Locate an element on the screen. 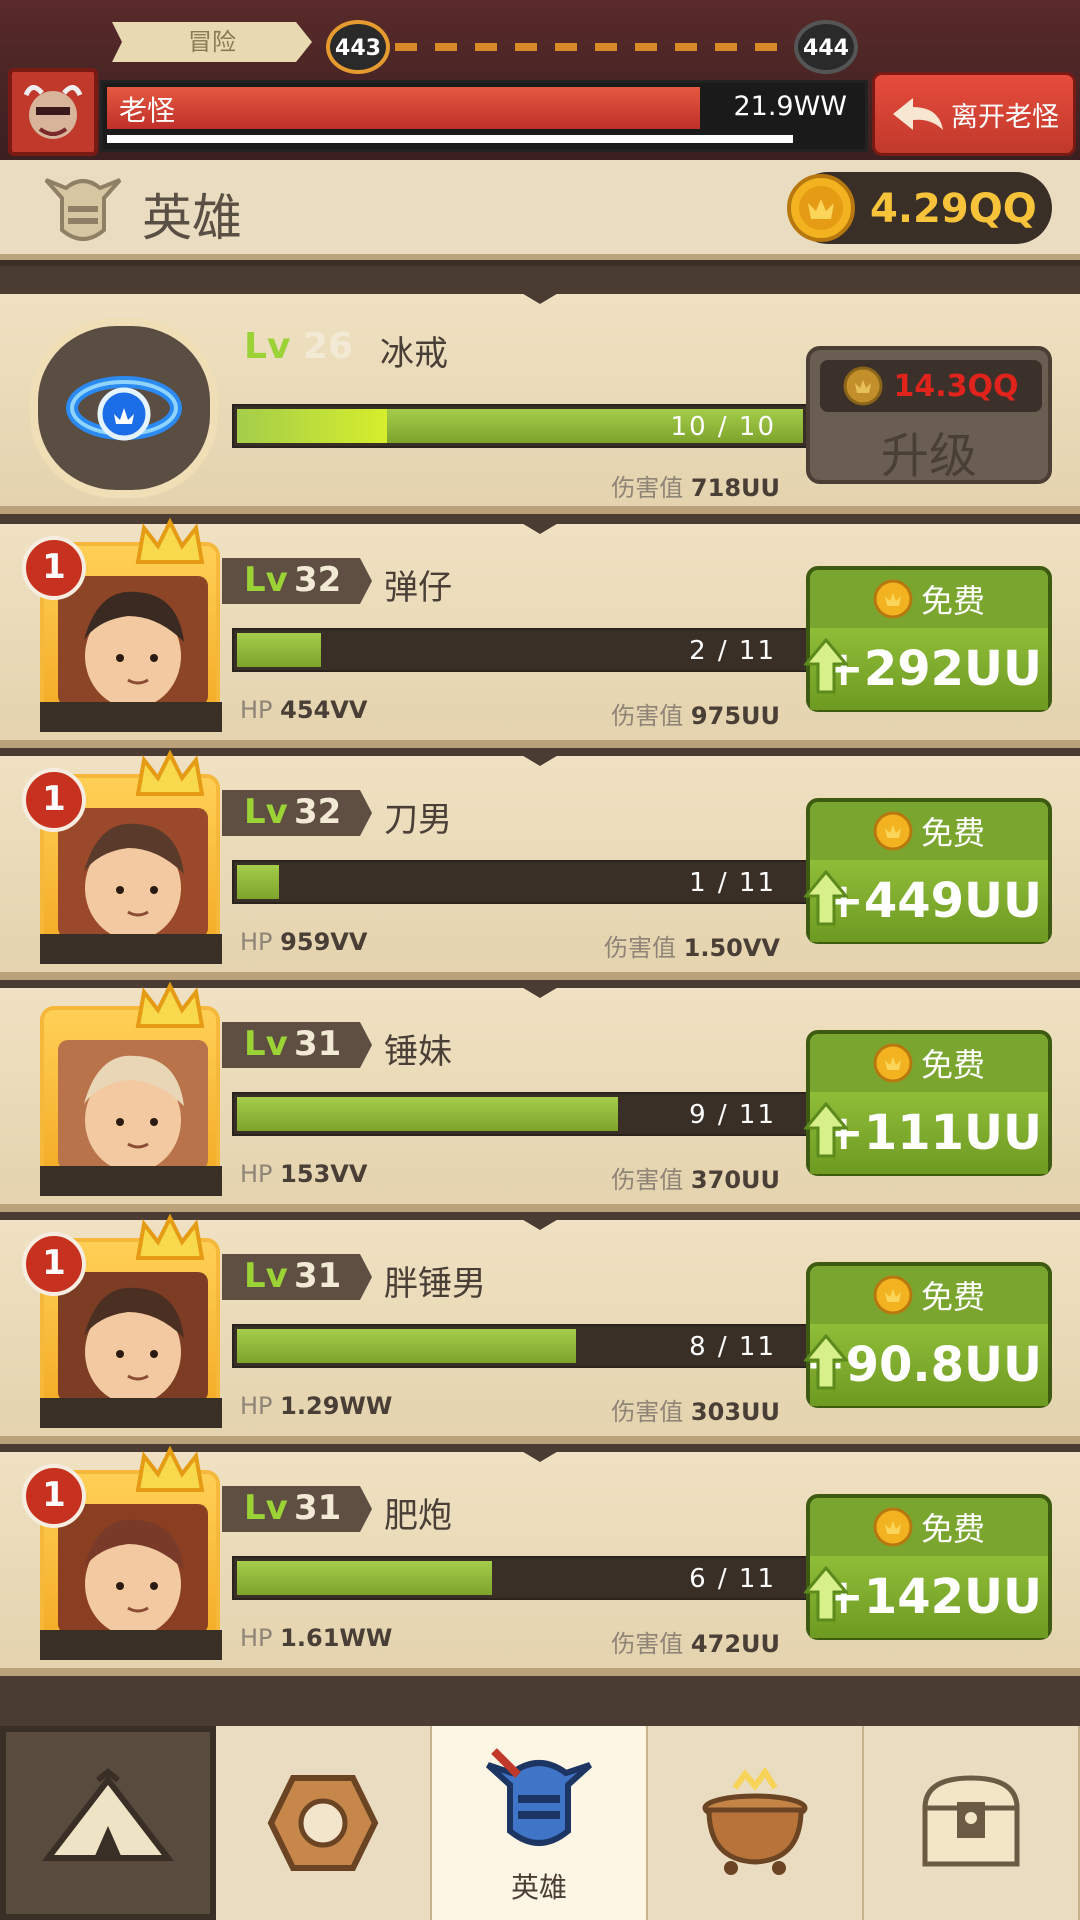  damage-value: 303UU is located at coordinates (735, 1412).